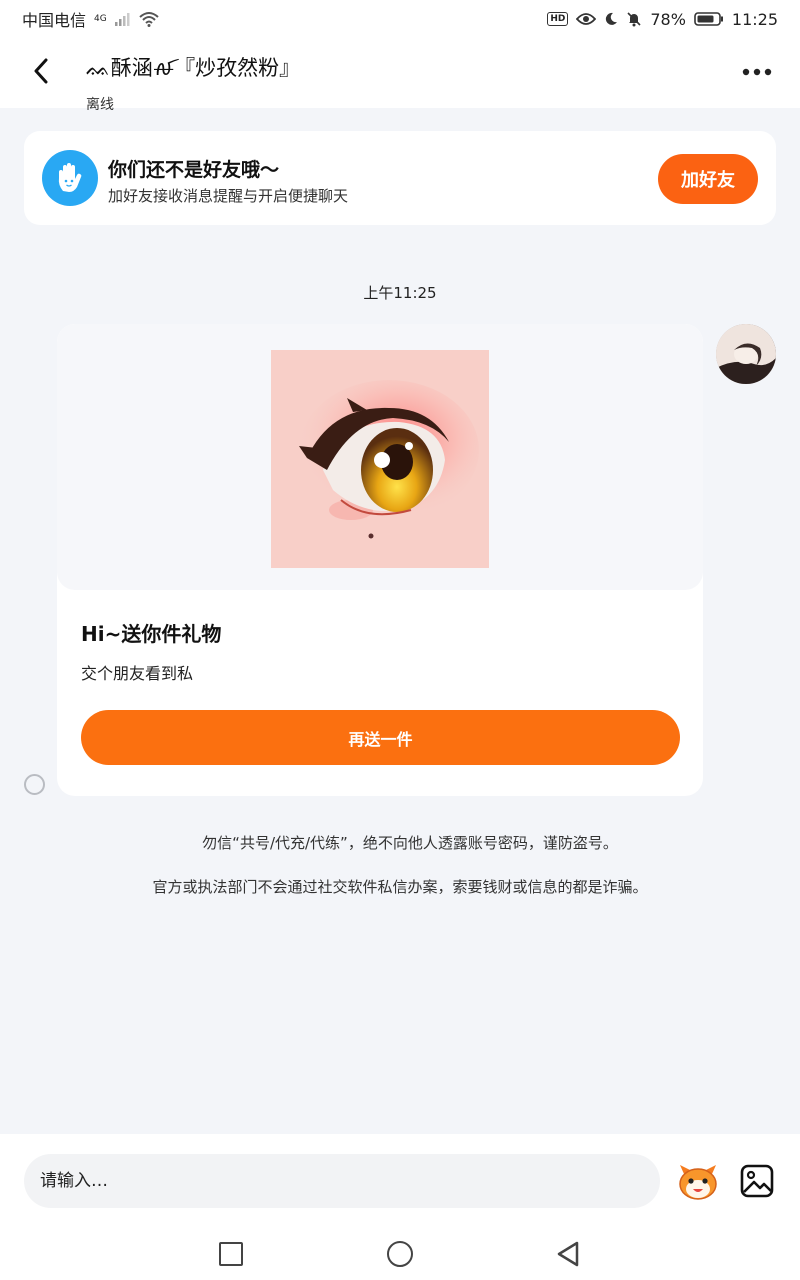 This screenshot has height=1280, width=800. What do you see at coordinates (149, 19) in the screenshot?
I see `wifi-icon` at bounding box center [149, 19].